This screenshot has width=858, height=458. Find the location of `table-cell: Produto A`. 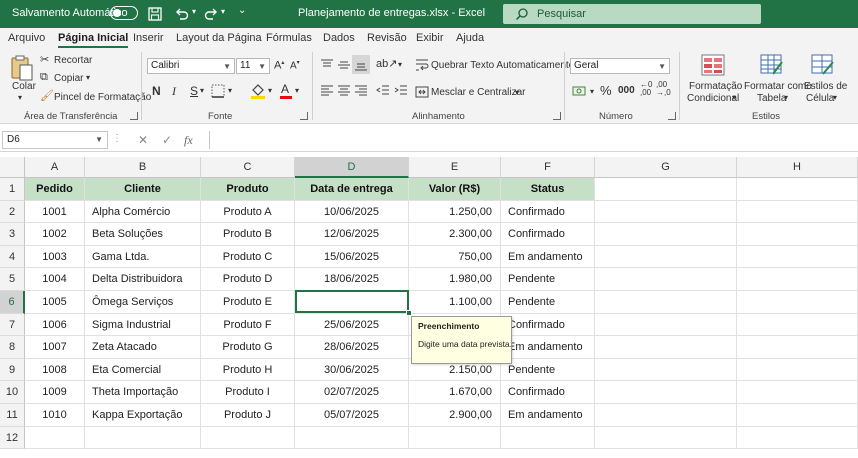

table-cell: Produto A is located at coordinates (248, 212).